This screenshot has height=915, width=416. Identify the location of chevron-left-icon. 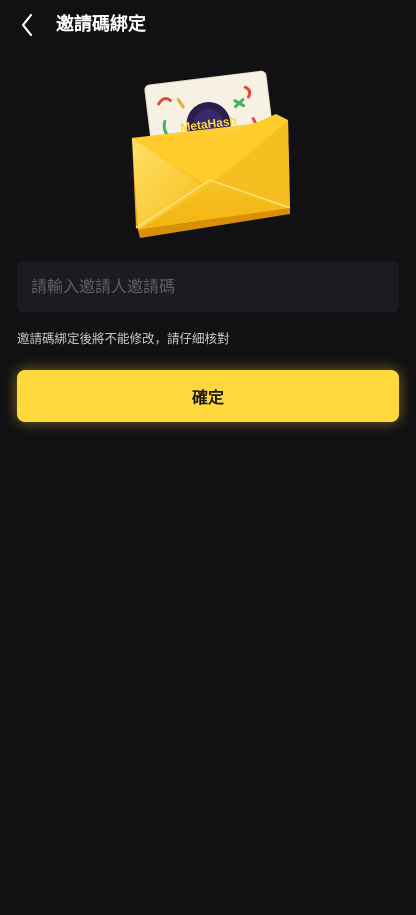
(27, 25).